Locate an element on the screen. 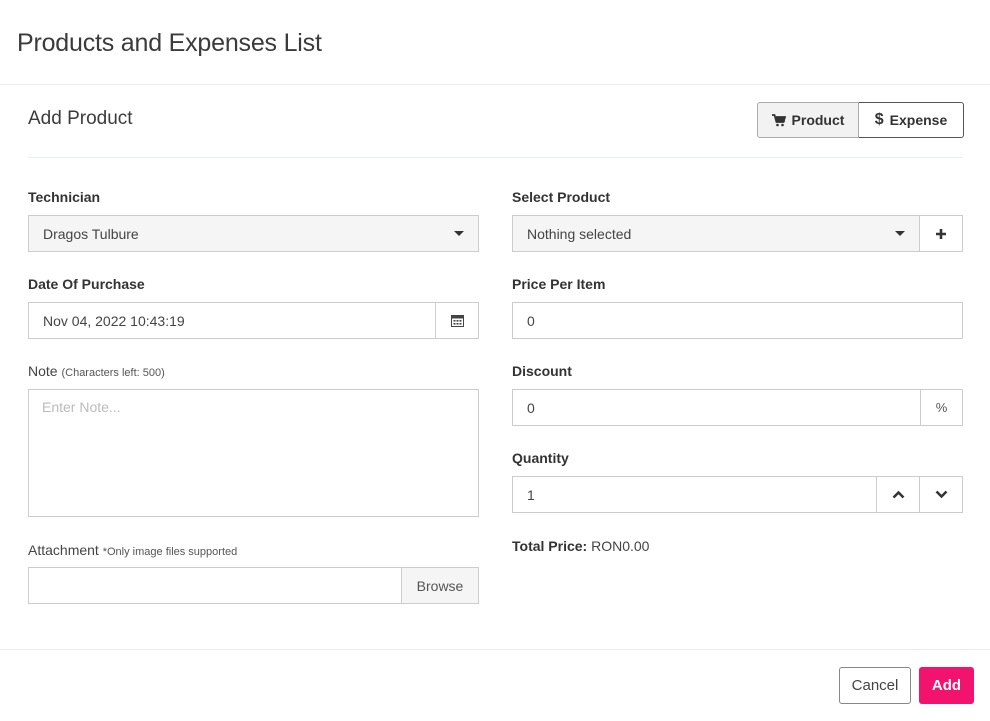 The image size is (990, 721). discount-value: 0 is located at coordinates (531, 407).